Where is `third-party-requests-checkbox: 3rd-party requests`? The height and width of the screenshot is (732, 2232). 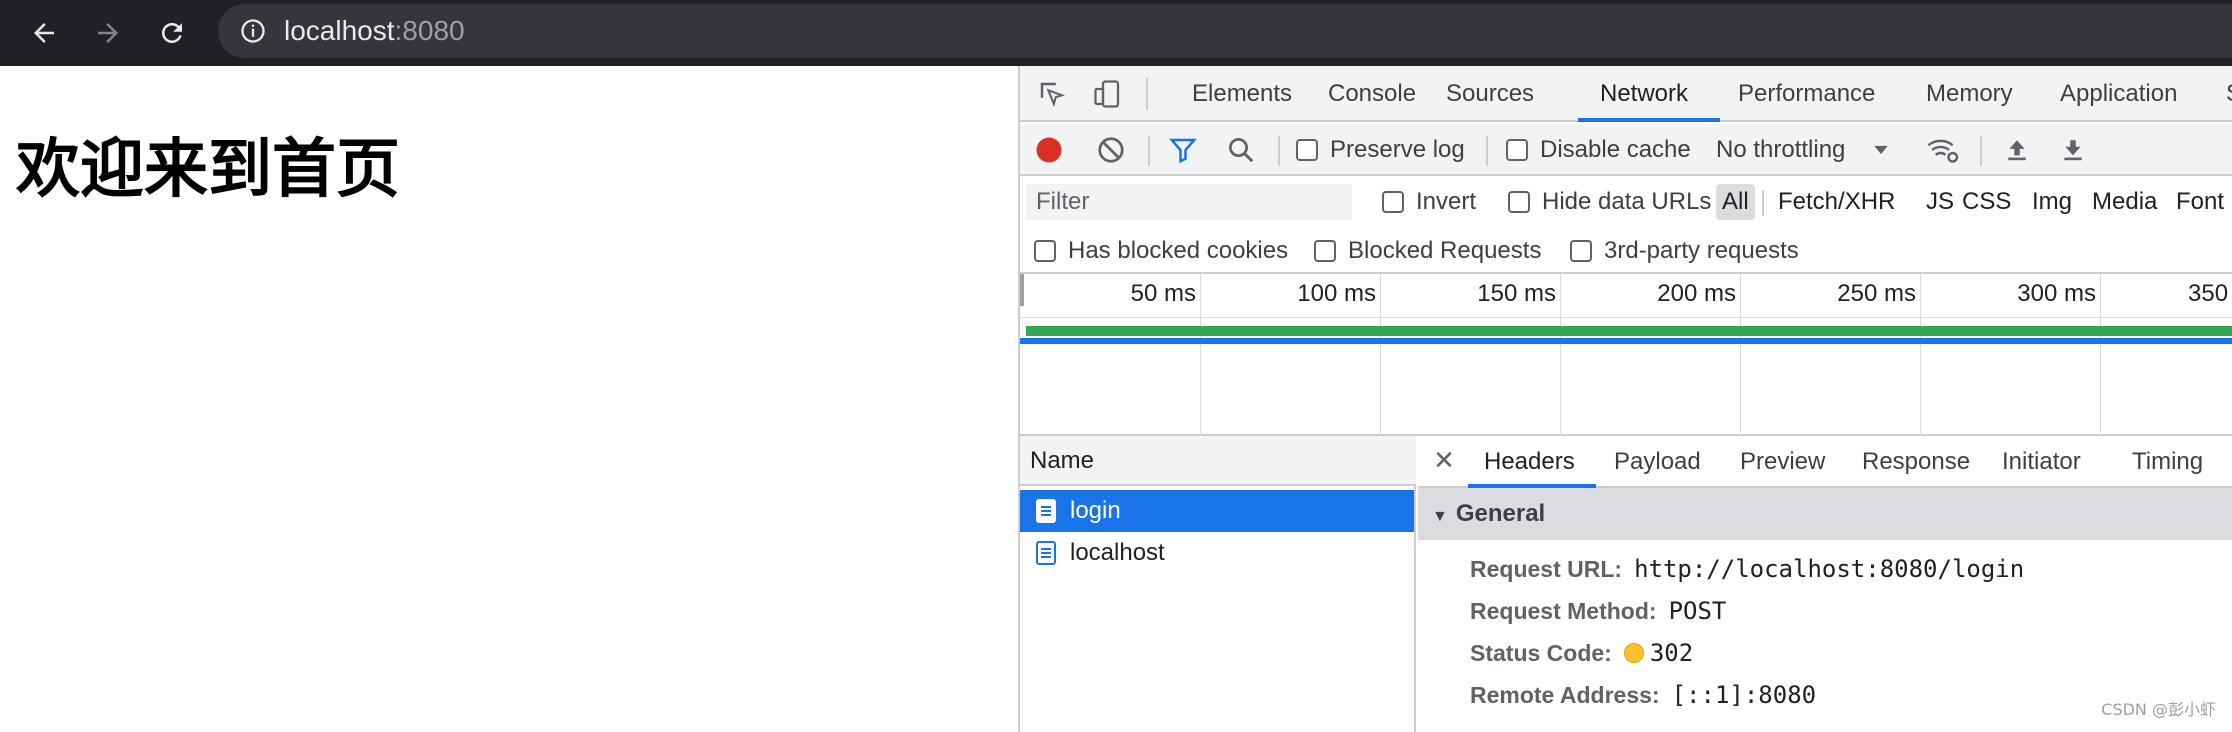
third-party-requests-checkbox: 3rd-party requests is located at coordinates (1684, 251).